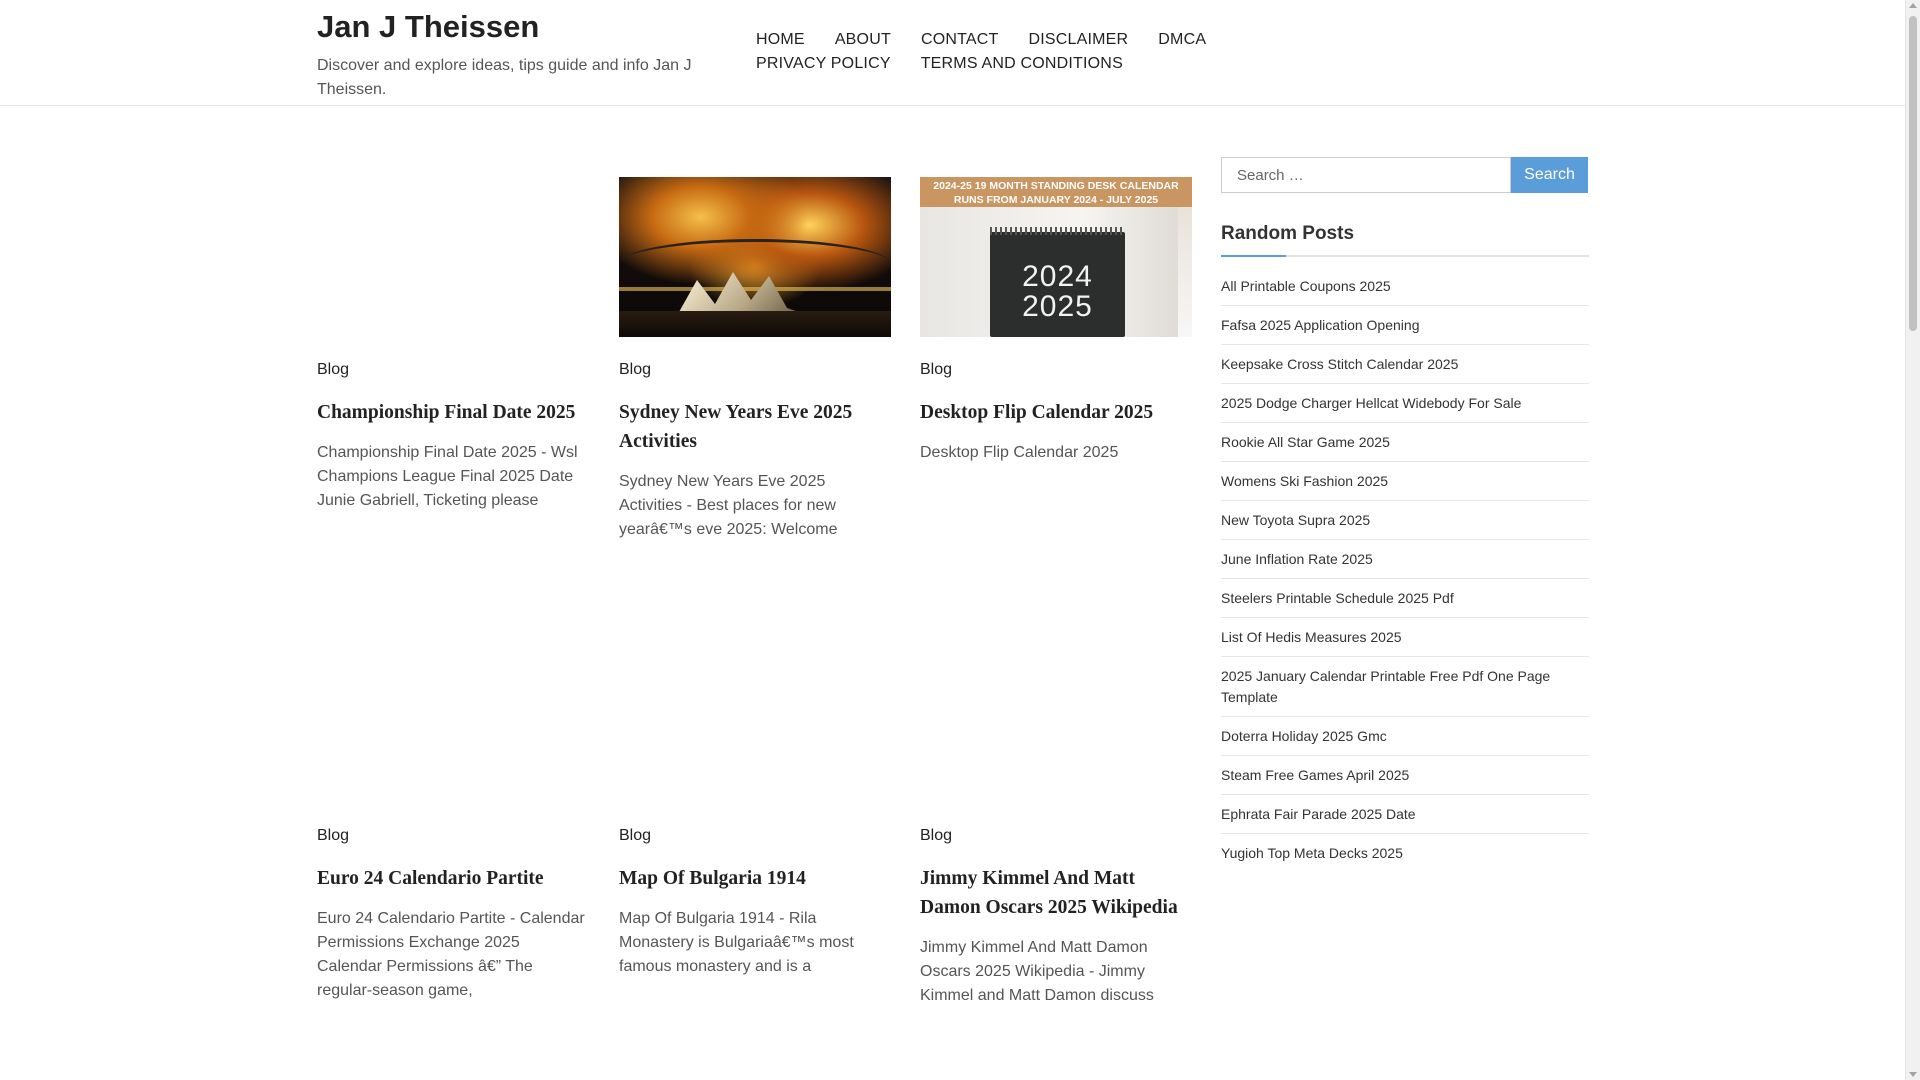 The height and width of the screenshot is (1080, 1920). I want to click on nav-link-home: HOME, so click(780, 40).